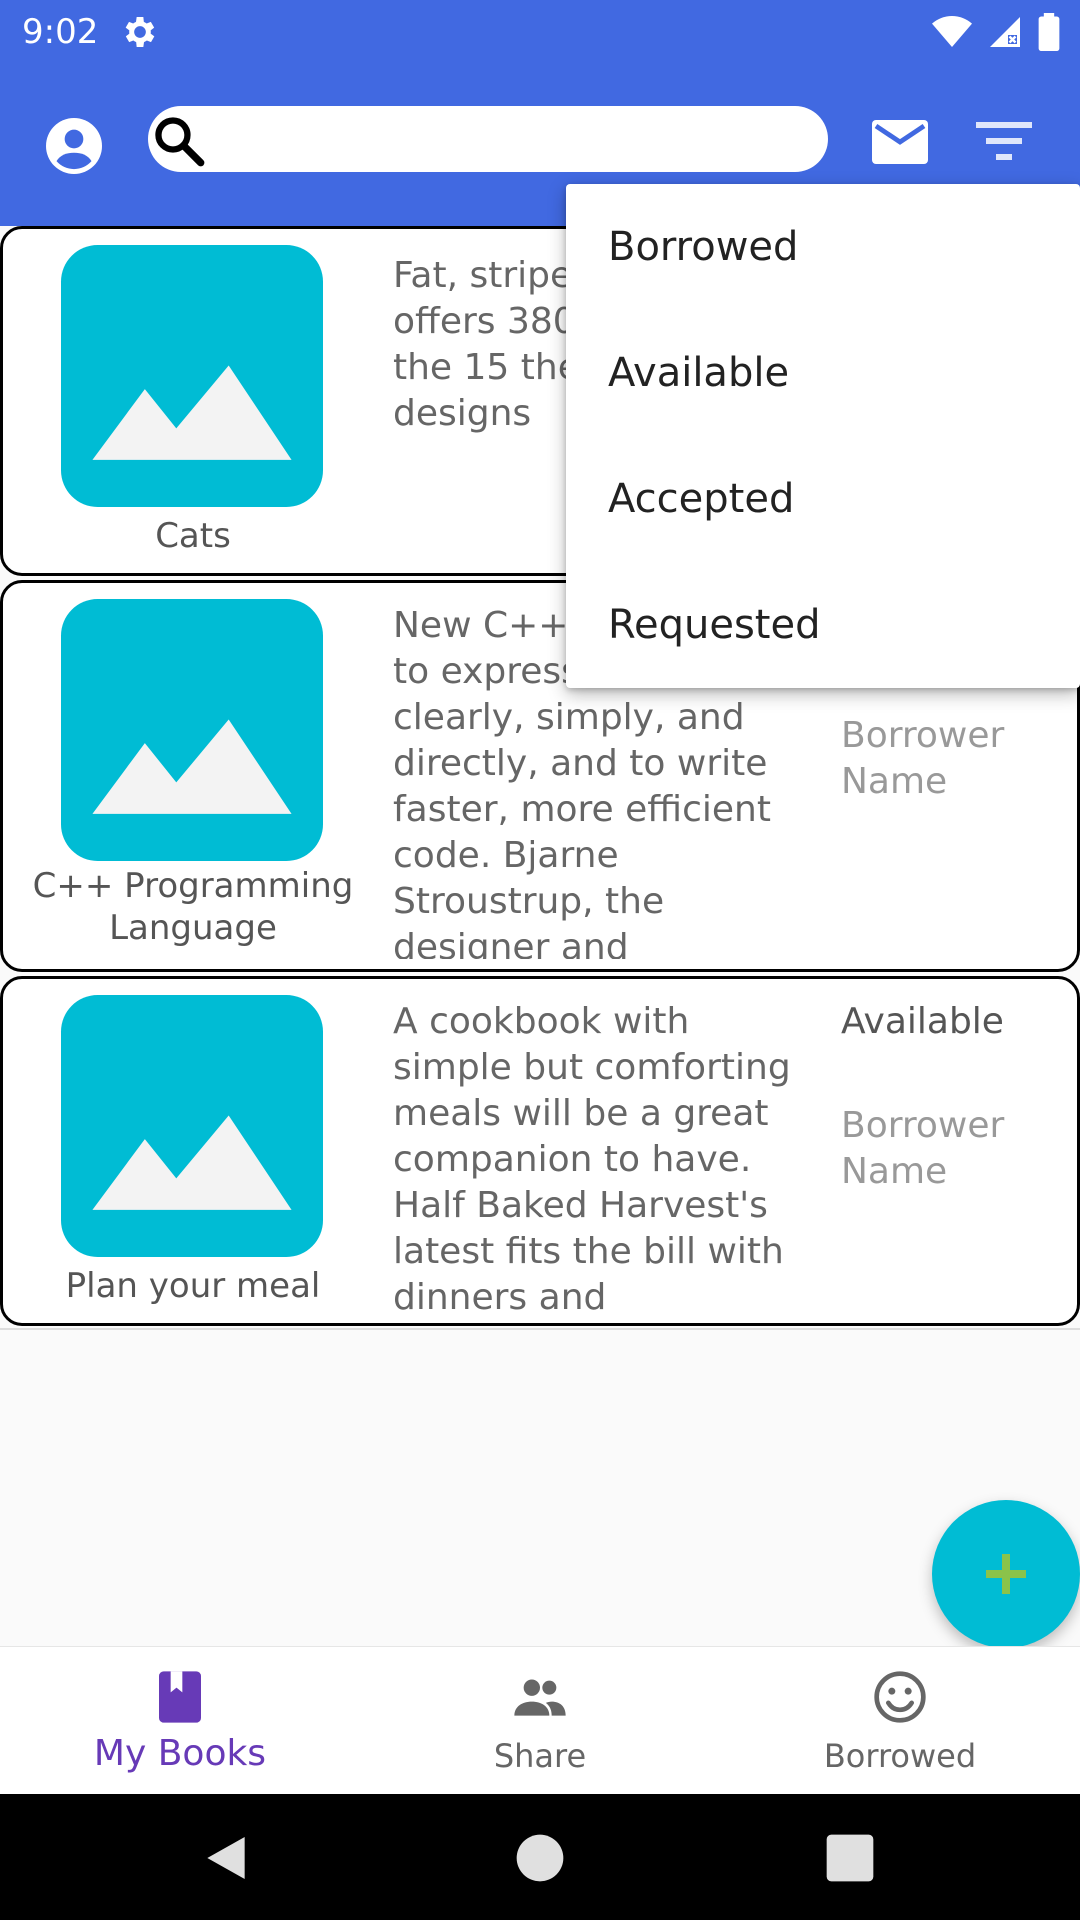 Image resolution: width=1080 pixels, height=1920 pixels. Describe the element at coordinates (1005, 32) in the screenshot. I see `signal-icon` at that location.